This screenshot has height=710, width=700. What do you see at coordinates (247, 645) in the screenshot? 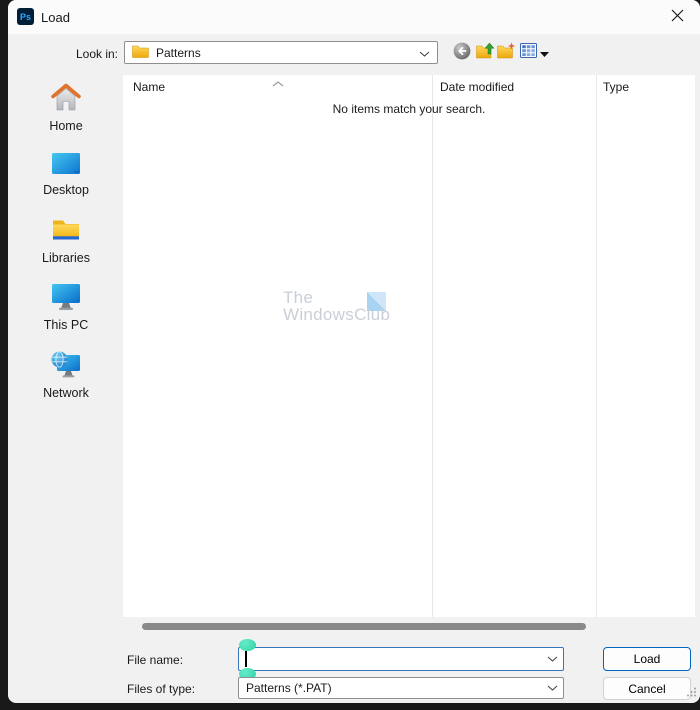
I see `selection-handle-top` at bounding box center [247, 645].